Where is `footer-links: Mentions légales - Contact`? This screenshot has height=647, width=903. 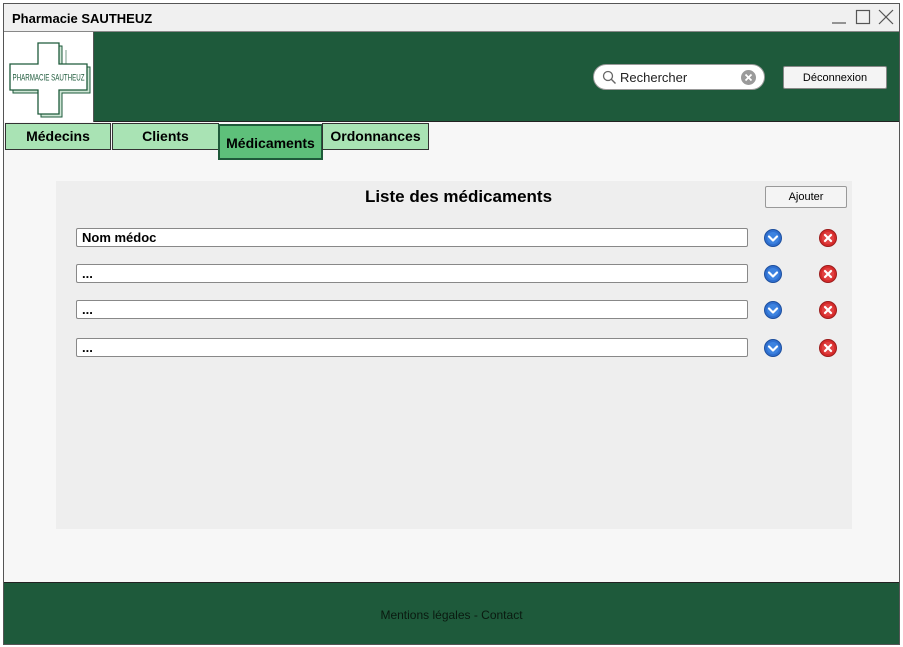
footer-links: Mentions légales - Contact is located at coordinates (451, 615).